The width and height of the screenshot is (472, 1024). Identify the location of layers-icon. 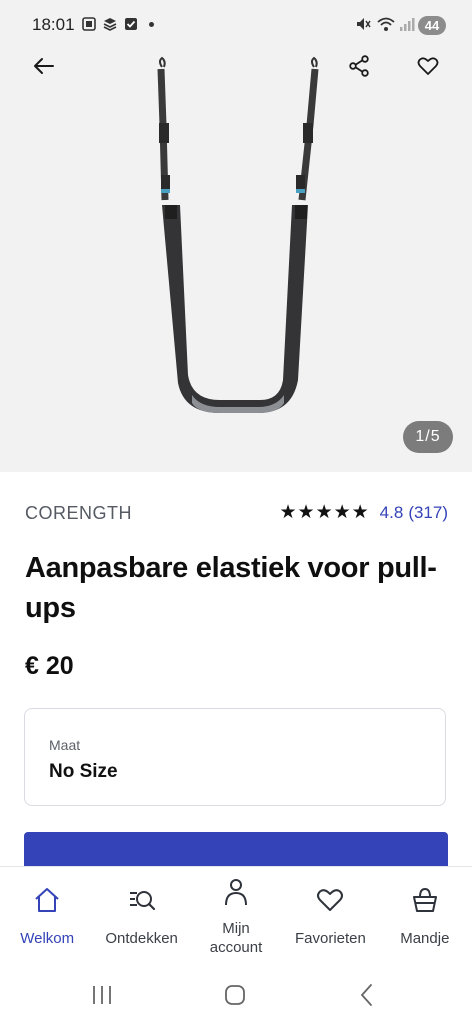
(110, 24).